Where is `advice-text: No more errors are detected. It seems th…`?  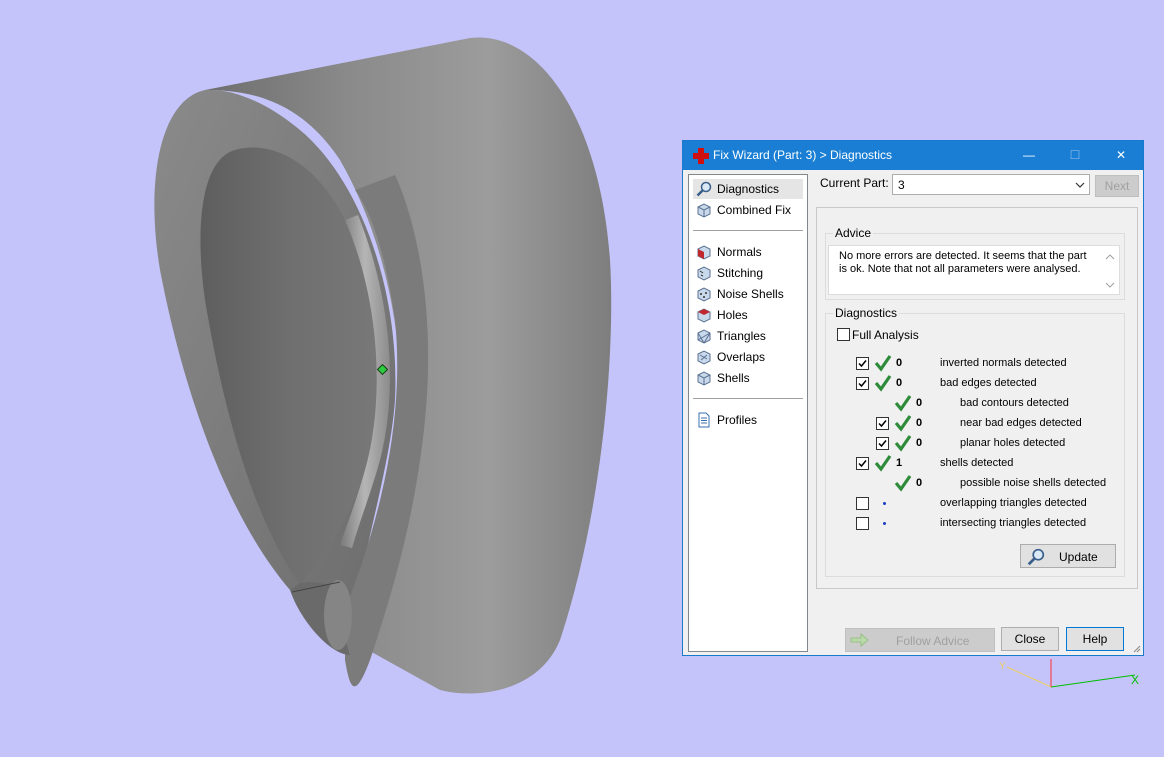 advice-text: No more errors are detected. It seems th… is located at coordinates (963, 262).